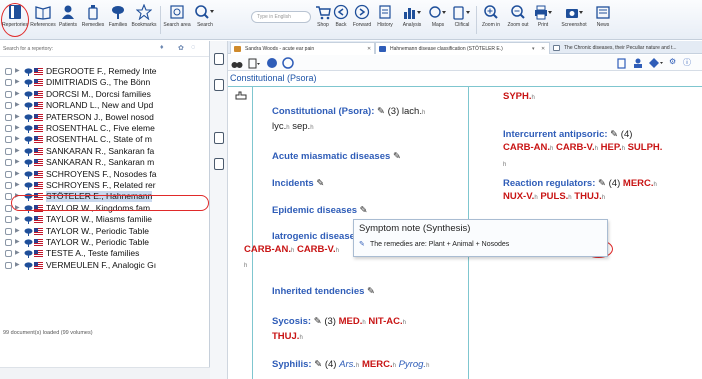 The image size is (702, 379). What do you see at coordinates (272, 63) in the screenshot?
I see `pin-filter-icon` at bounding box center [272, 63].